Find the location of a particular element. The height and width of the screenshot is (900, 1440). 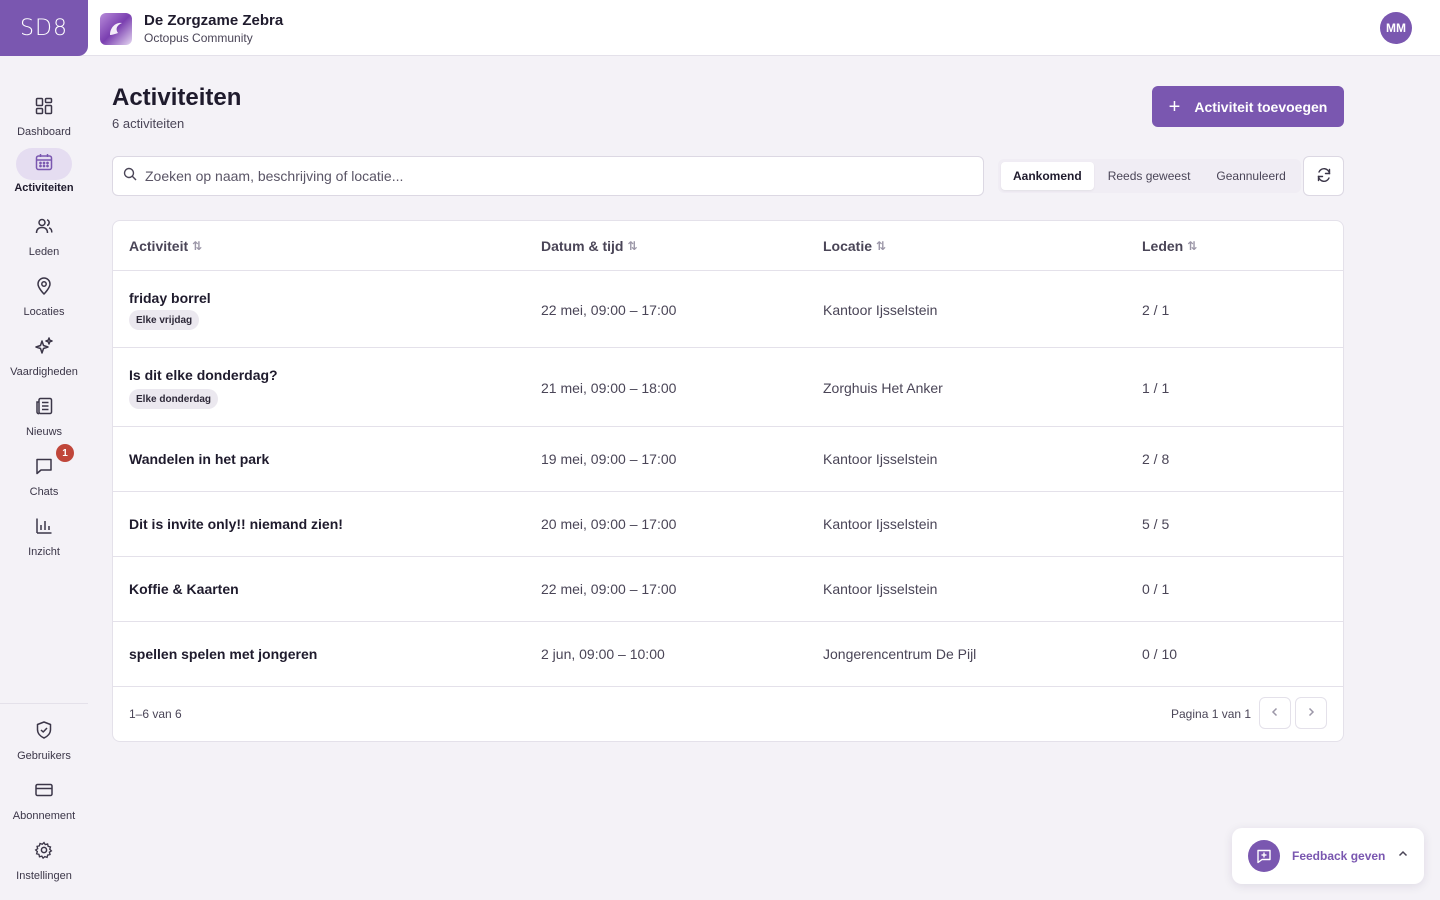

sidebar-item-instellingen: Instellingen is located at coordinates (44, 859).